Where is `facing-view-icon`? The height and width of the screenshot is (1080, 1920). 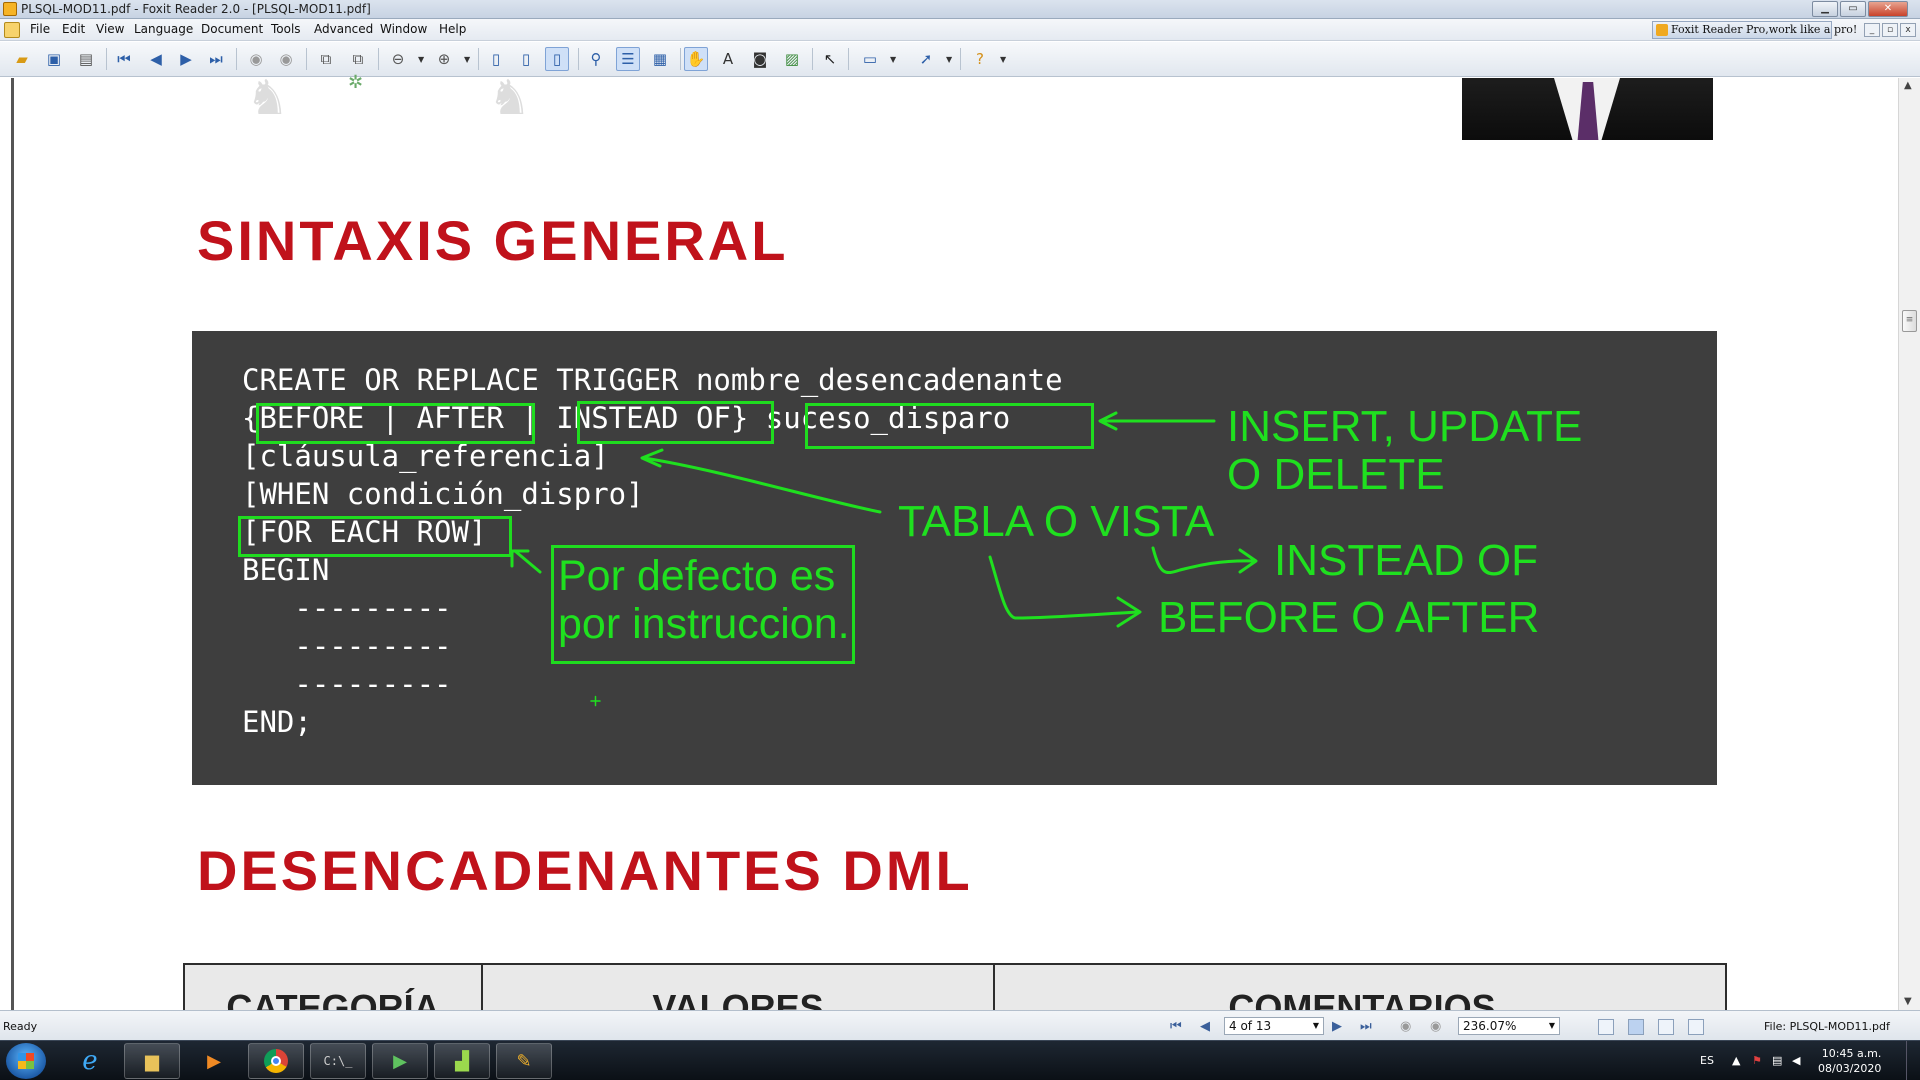
facing-view-icon is located at coordinates (1666, 1027).